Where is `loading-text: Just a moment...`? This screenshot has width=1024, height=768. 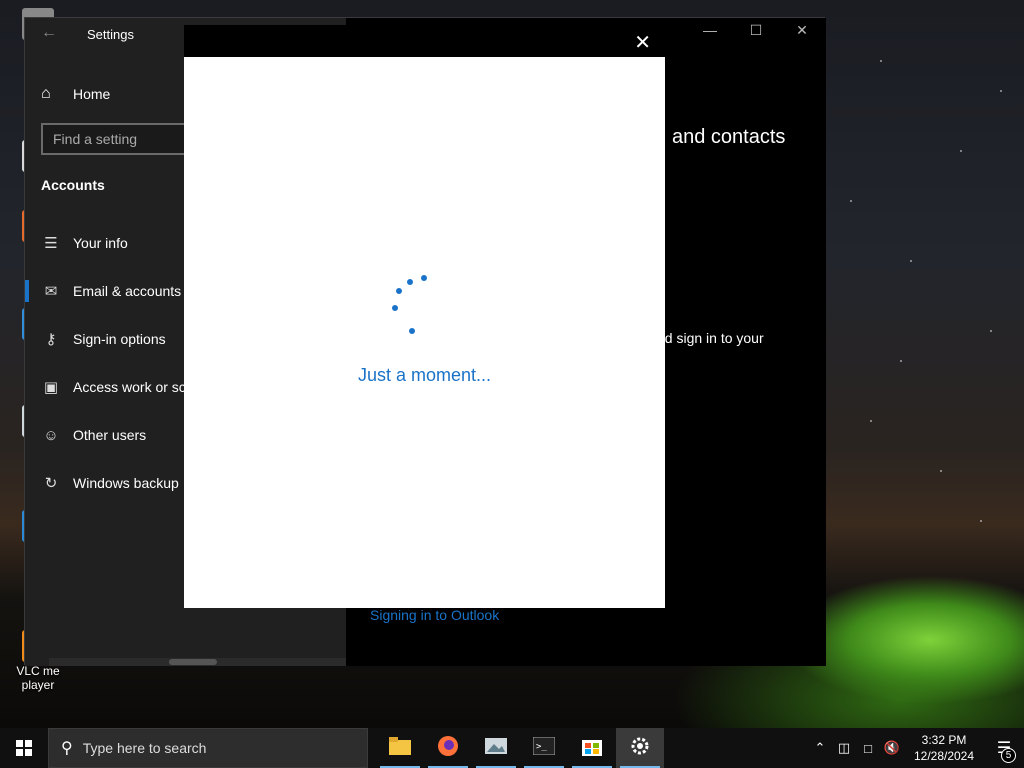
loading-text: Just a moment... is located at coordinates (424, 375).